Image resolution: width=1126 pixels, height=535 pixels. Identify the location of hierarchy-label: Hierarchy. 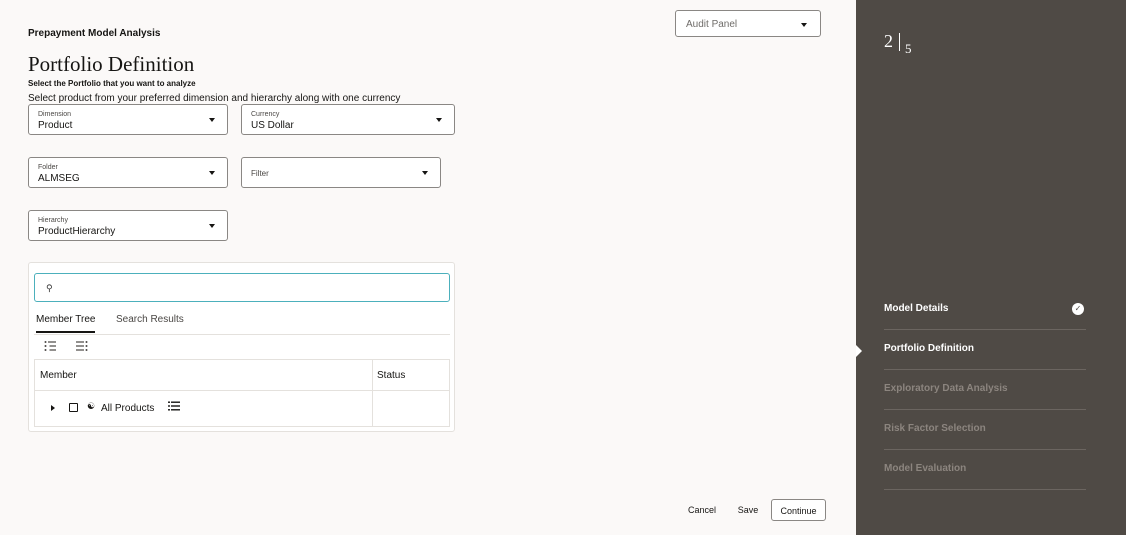
(53, 220).